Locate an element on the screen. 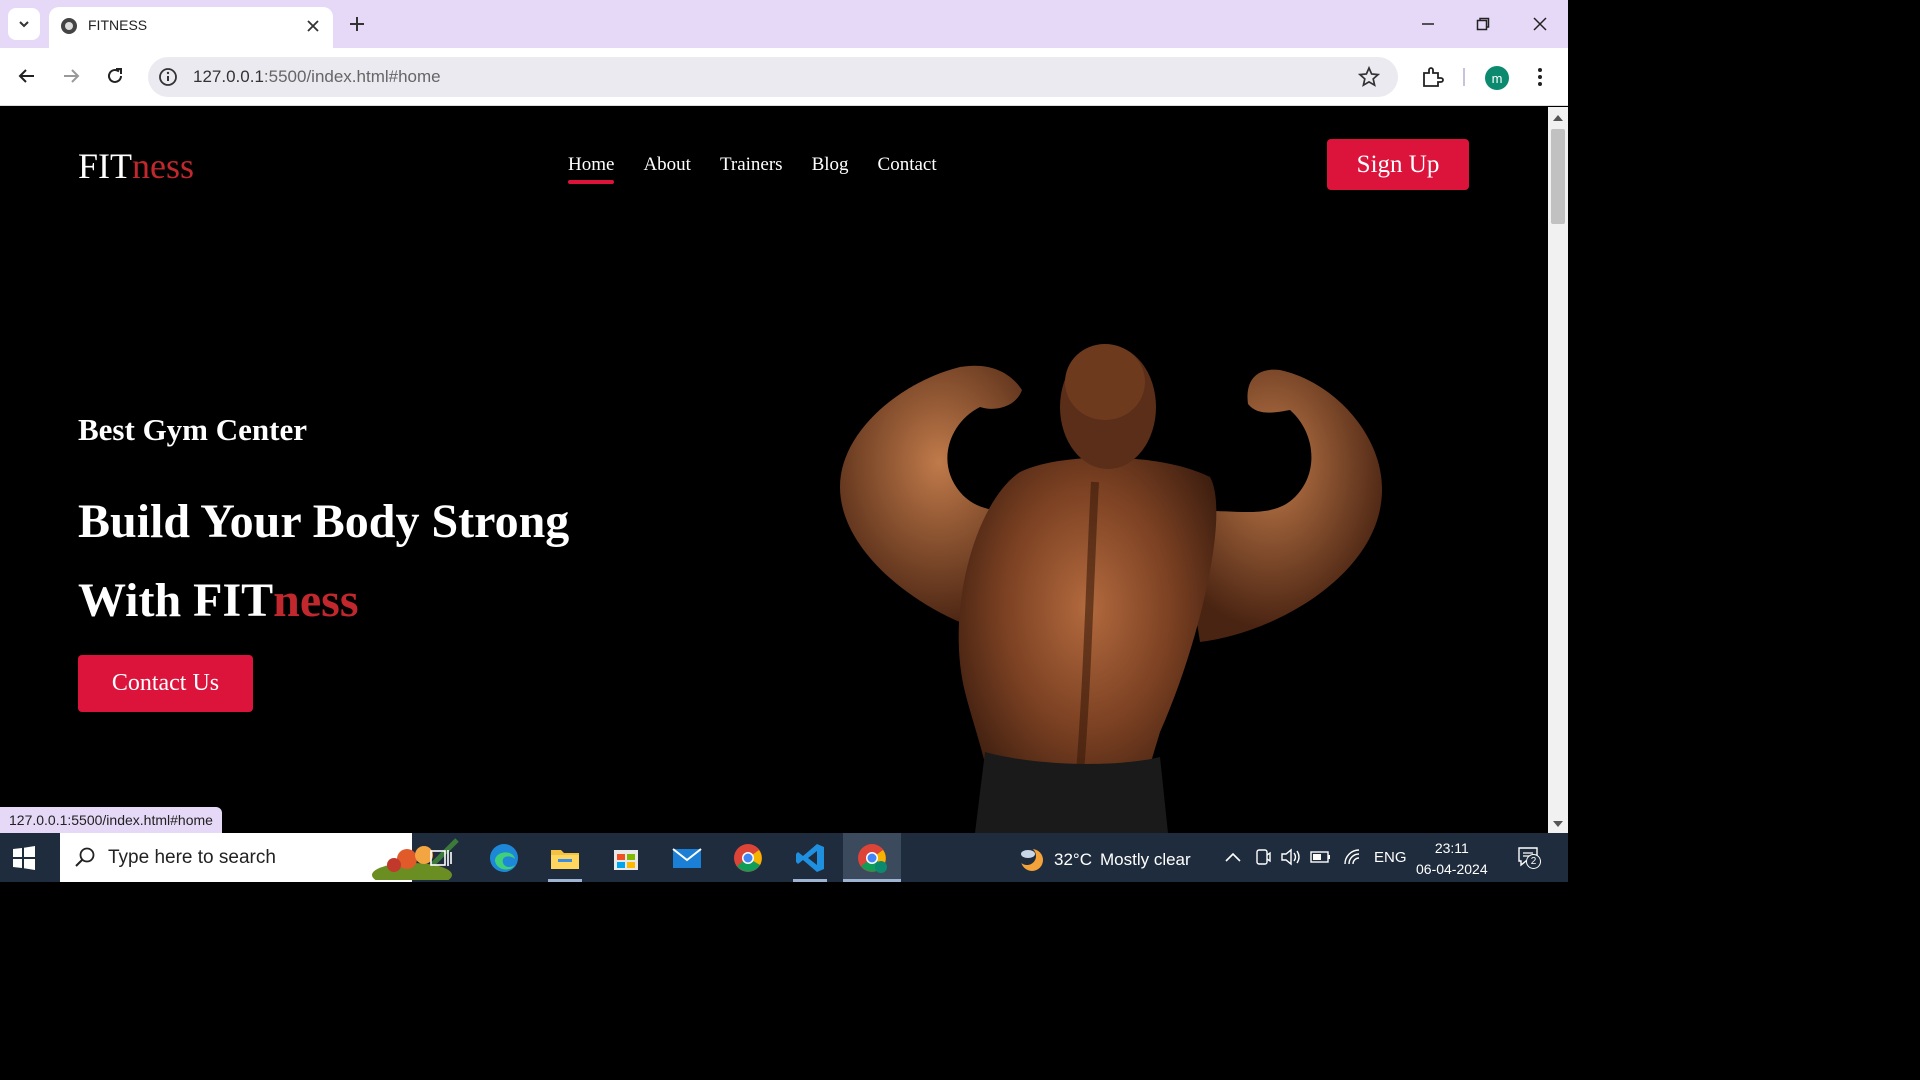 Image resolution: width=1920 pixels, height=1080 pixels. hero-title-accent: ness is located at coordinates (316, 600).